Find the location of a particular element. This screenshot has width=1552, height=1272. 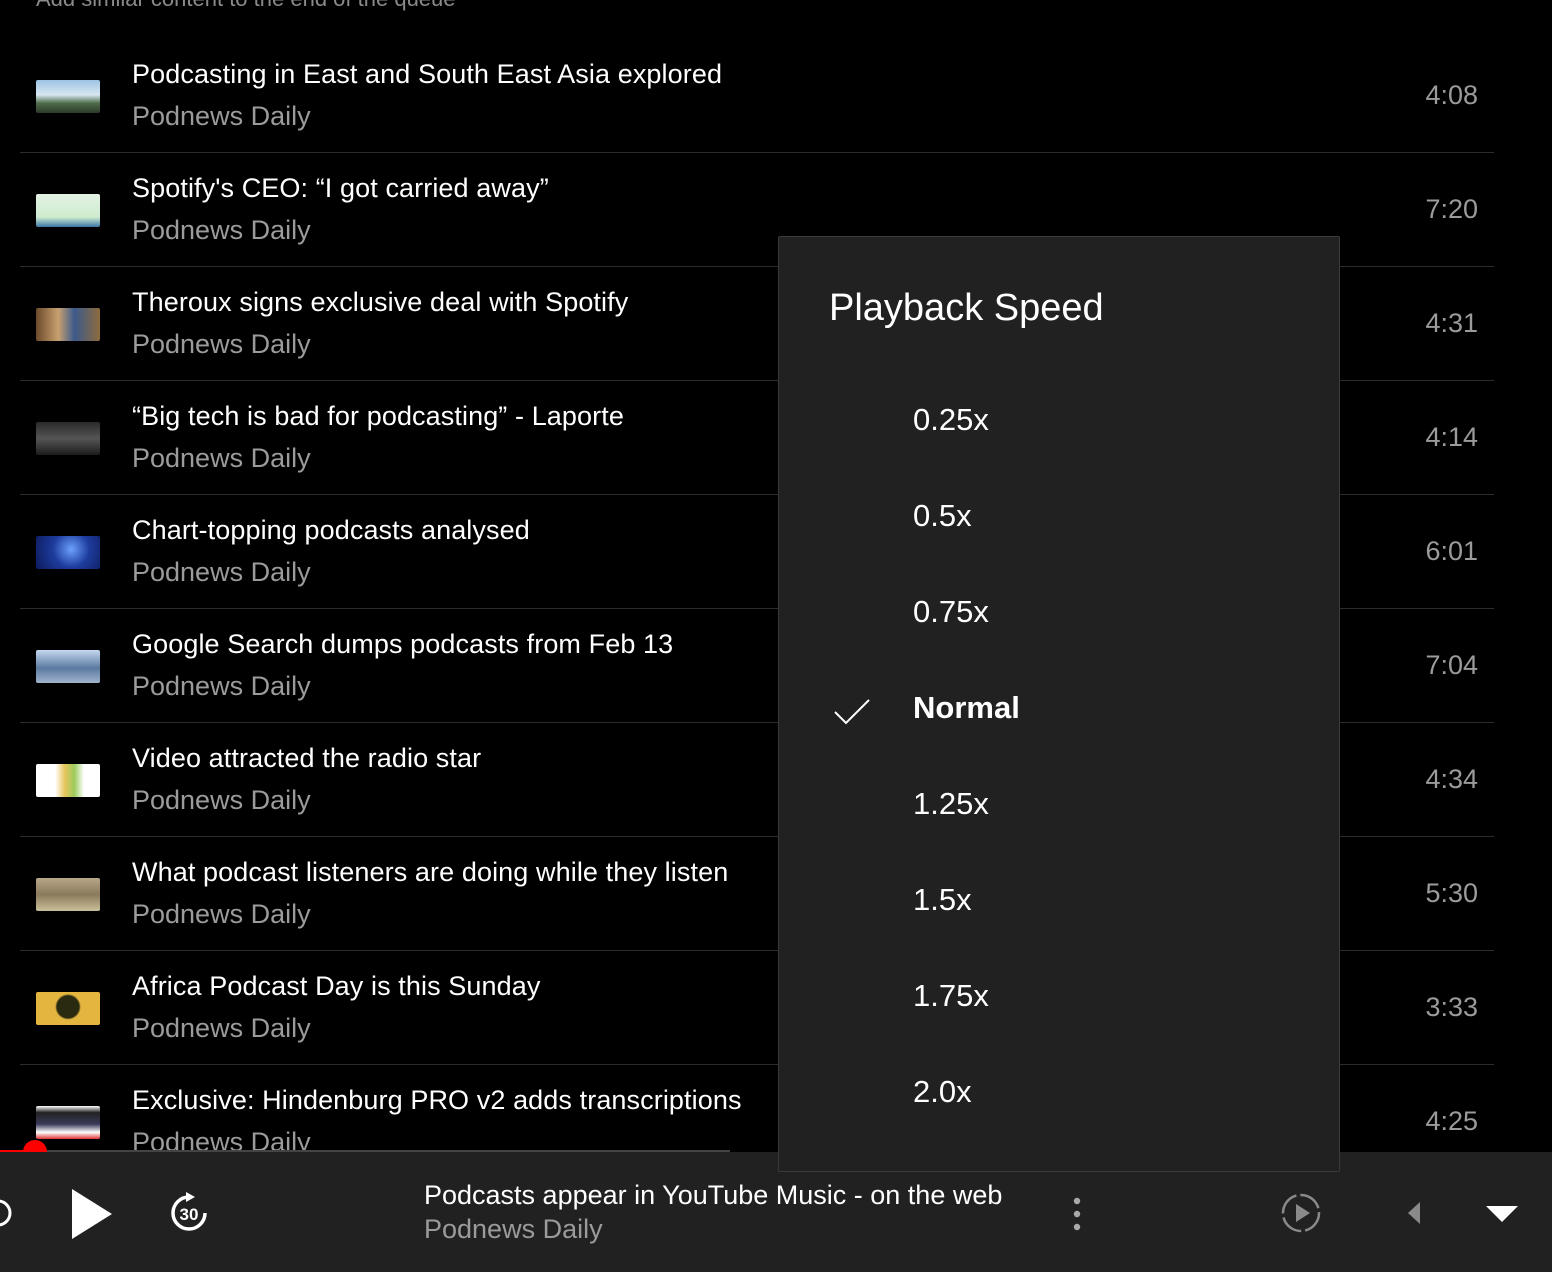

play-icon is located at coordinates (92, 1216).